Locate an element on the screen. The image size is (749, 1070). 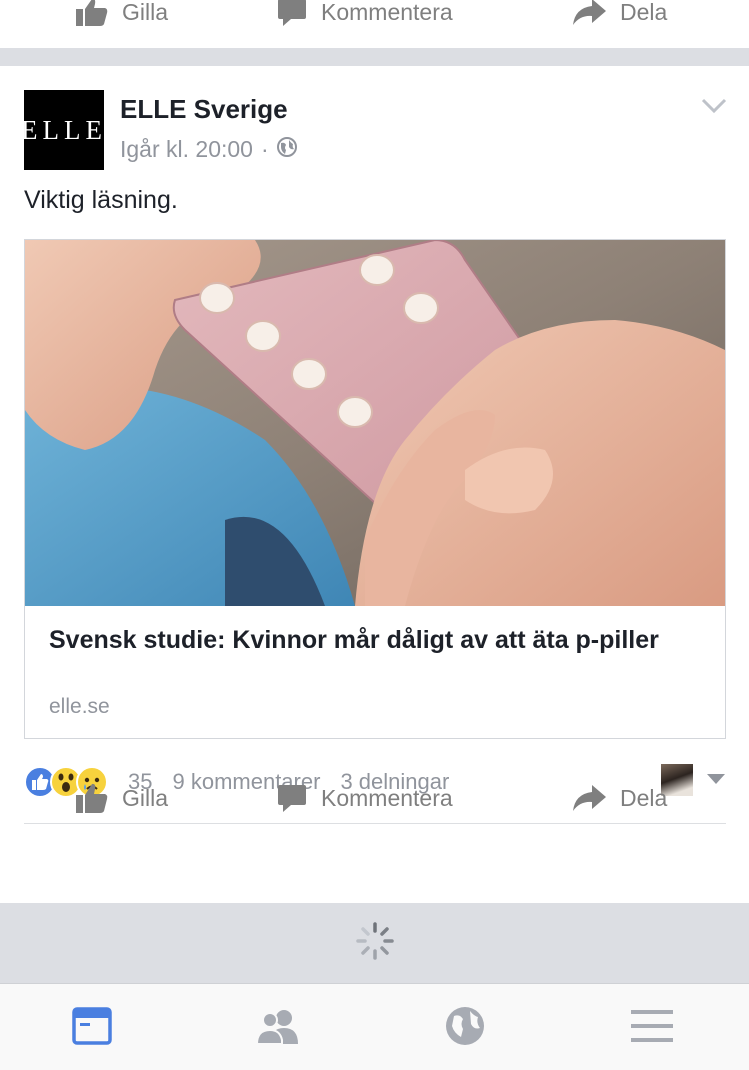
menu-icon is located at coordinates (652, 1028).